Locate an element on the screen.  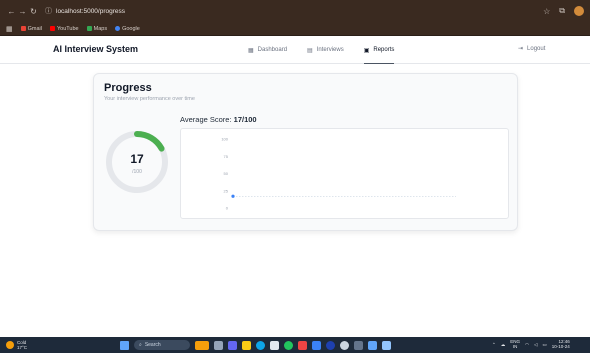
clock: 12:46 10-10-24 is located at coordinates (561, 344).